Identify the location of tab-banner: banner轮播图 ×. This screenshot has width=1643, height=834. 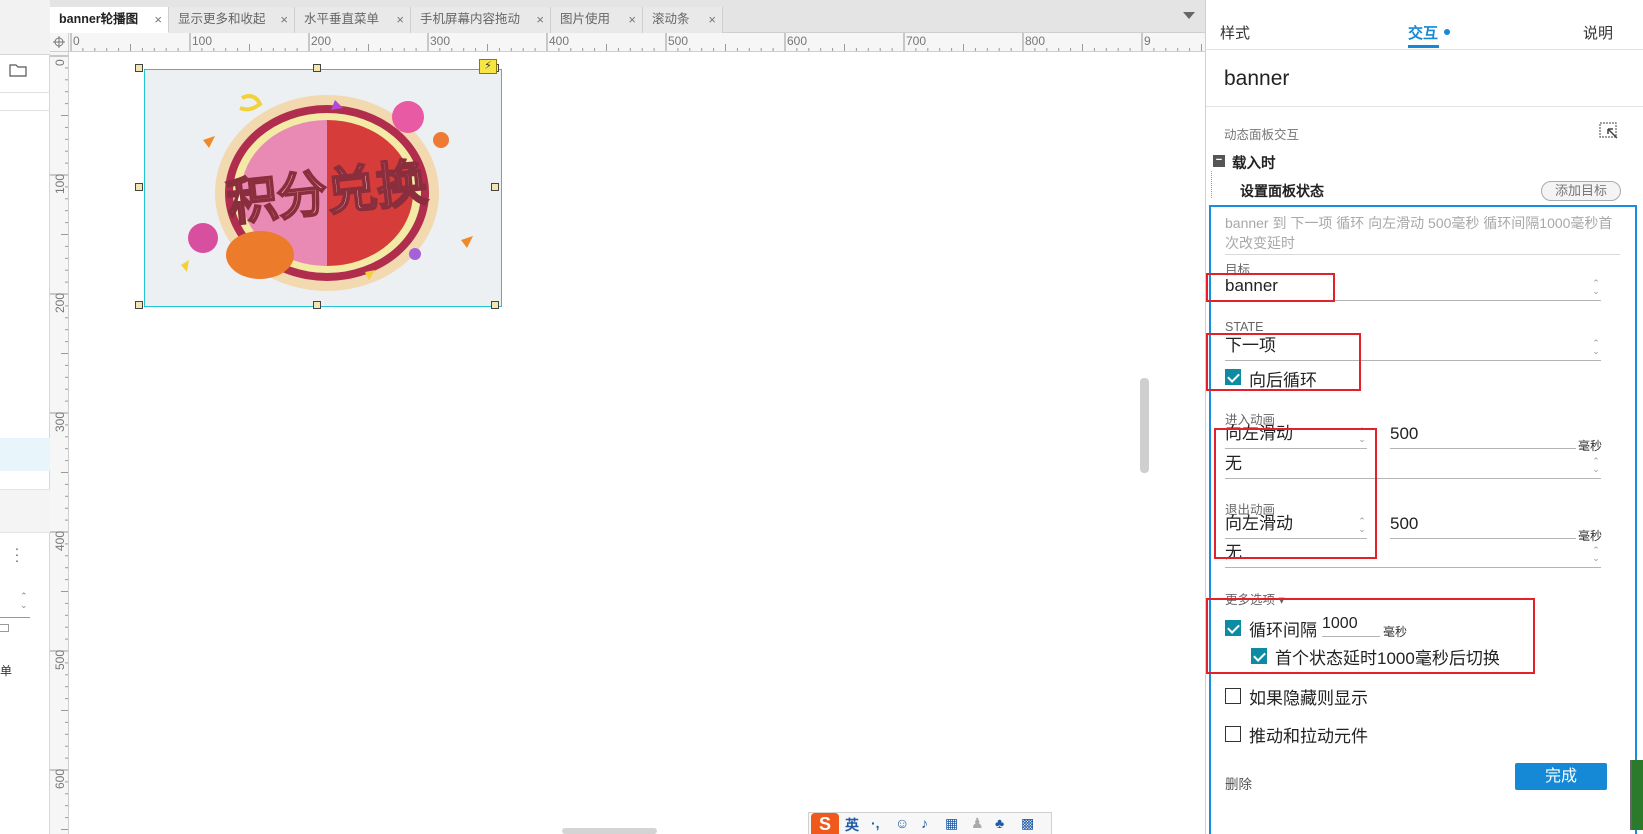
(109, 20).